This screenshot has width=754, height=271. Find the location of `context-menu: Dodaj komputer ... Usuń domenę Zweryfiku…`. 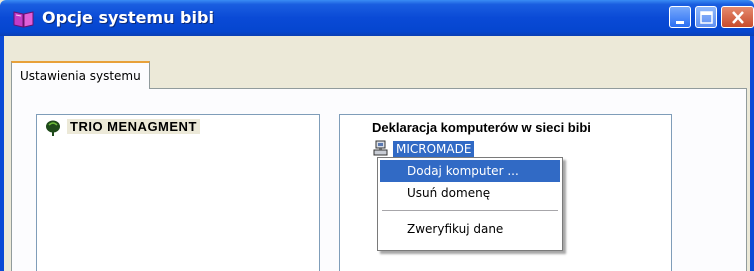

context-menu: Dodaj komputer ... Usuń domenę Zweryfiku… is located at coordinates (470, 204).